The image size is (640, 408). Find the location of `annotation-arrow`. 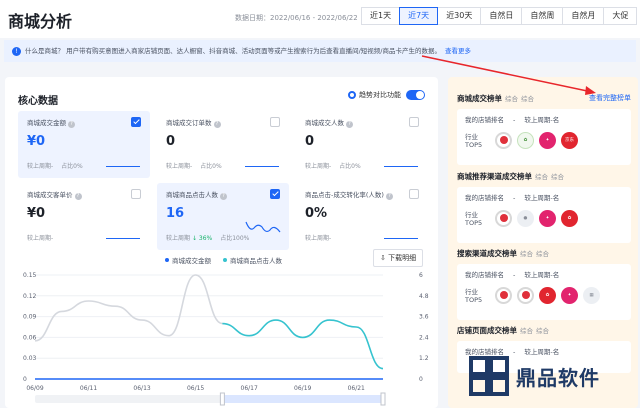

annotation-arrow is located at coordinates (508, 75).